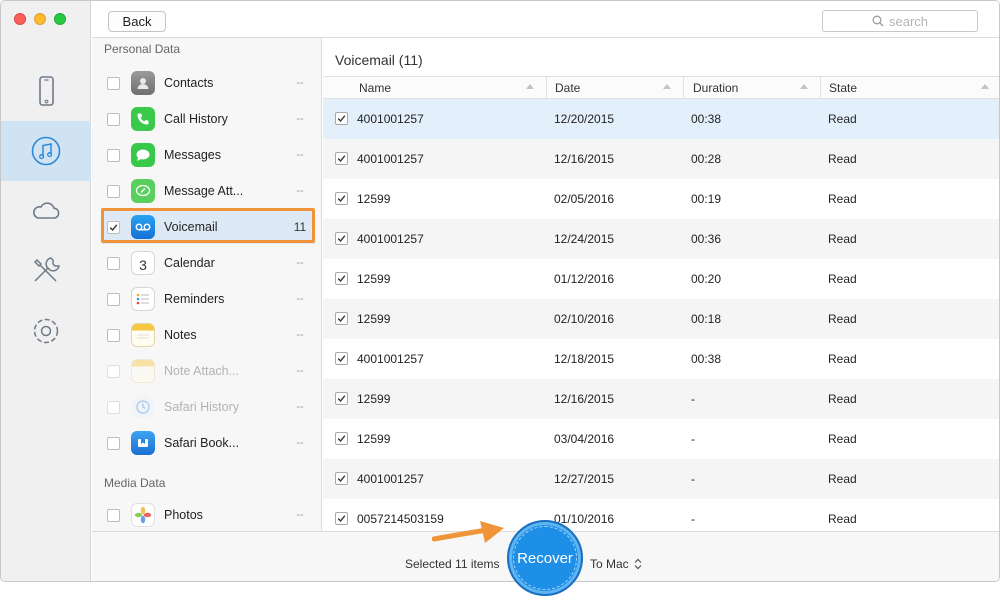  What do you see at coordinates (638, 564) in the screenshot?
I see `chevron-updown-icon` at bounding box center [638, 564].